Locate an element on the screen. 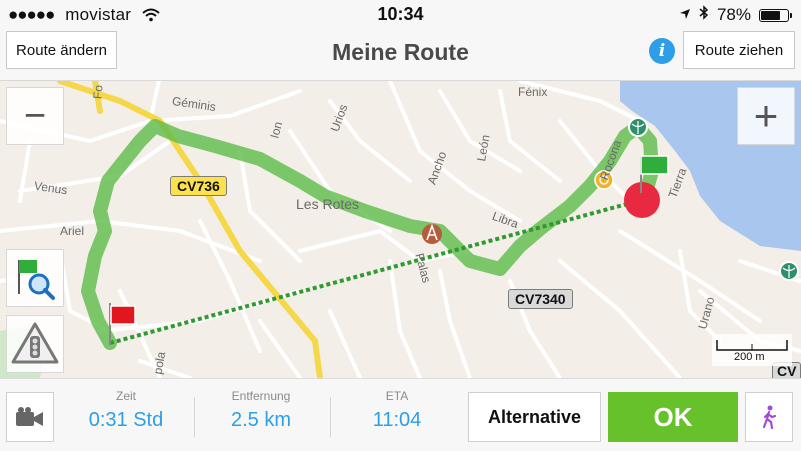  page-title: Meine Route is located at coordinates (400, 52).